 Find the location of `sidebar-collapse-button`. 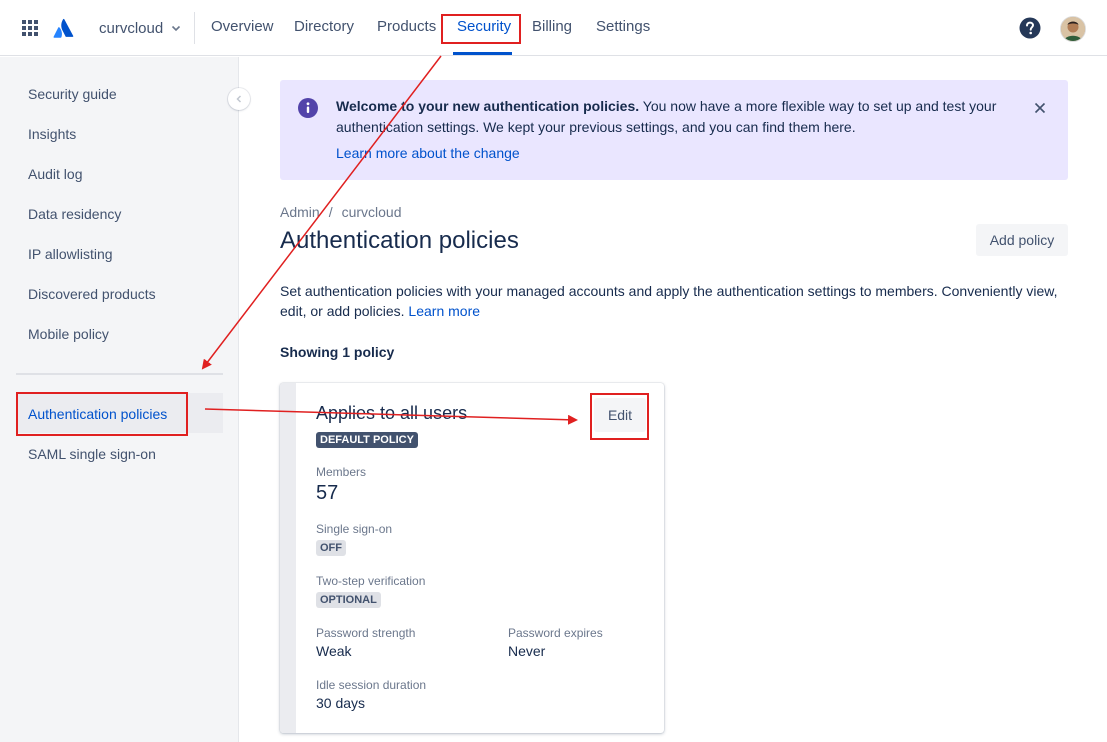

sidebar-collapse-button is located at coordinates (239, 99).